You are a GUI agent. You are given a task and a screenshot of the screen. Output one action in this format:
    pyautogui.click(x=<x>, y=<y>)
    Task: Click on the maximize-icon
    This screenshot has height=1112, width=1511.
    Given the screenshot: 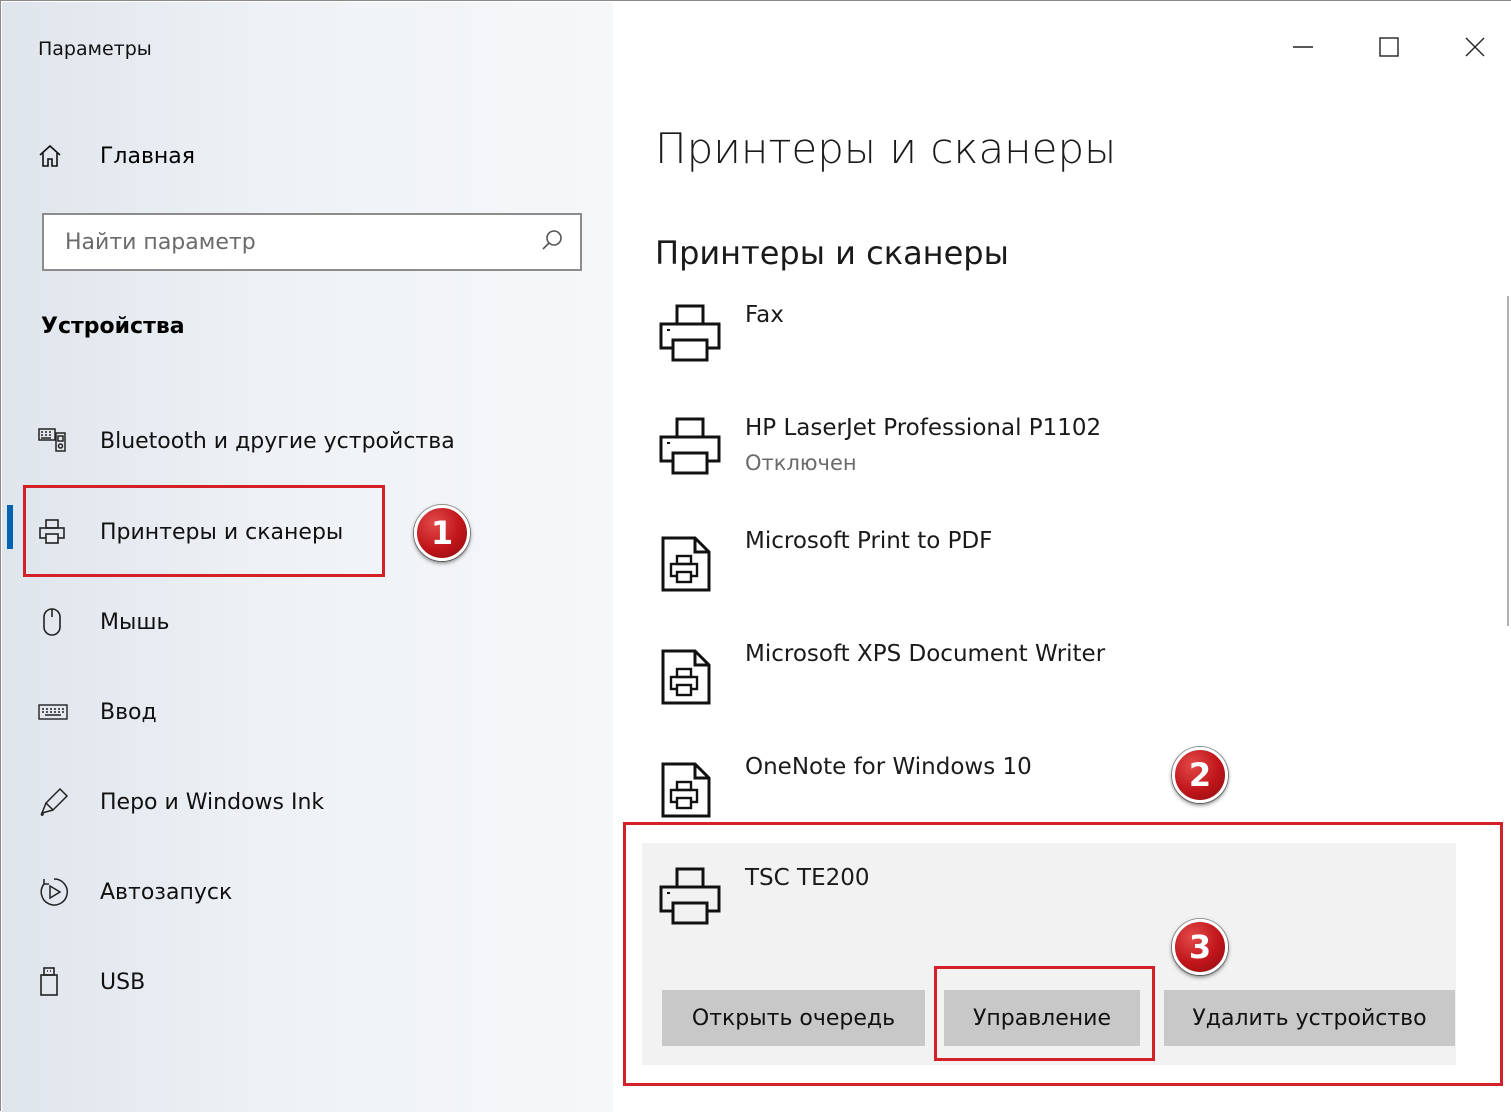 What is the action you would take?
    pyautogui.click(x=1389, y=47)
    